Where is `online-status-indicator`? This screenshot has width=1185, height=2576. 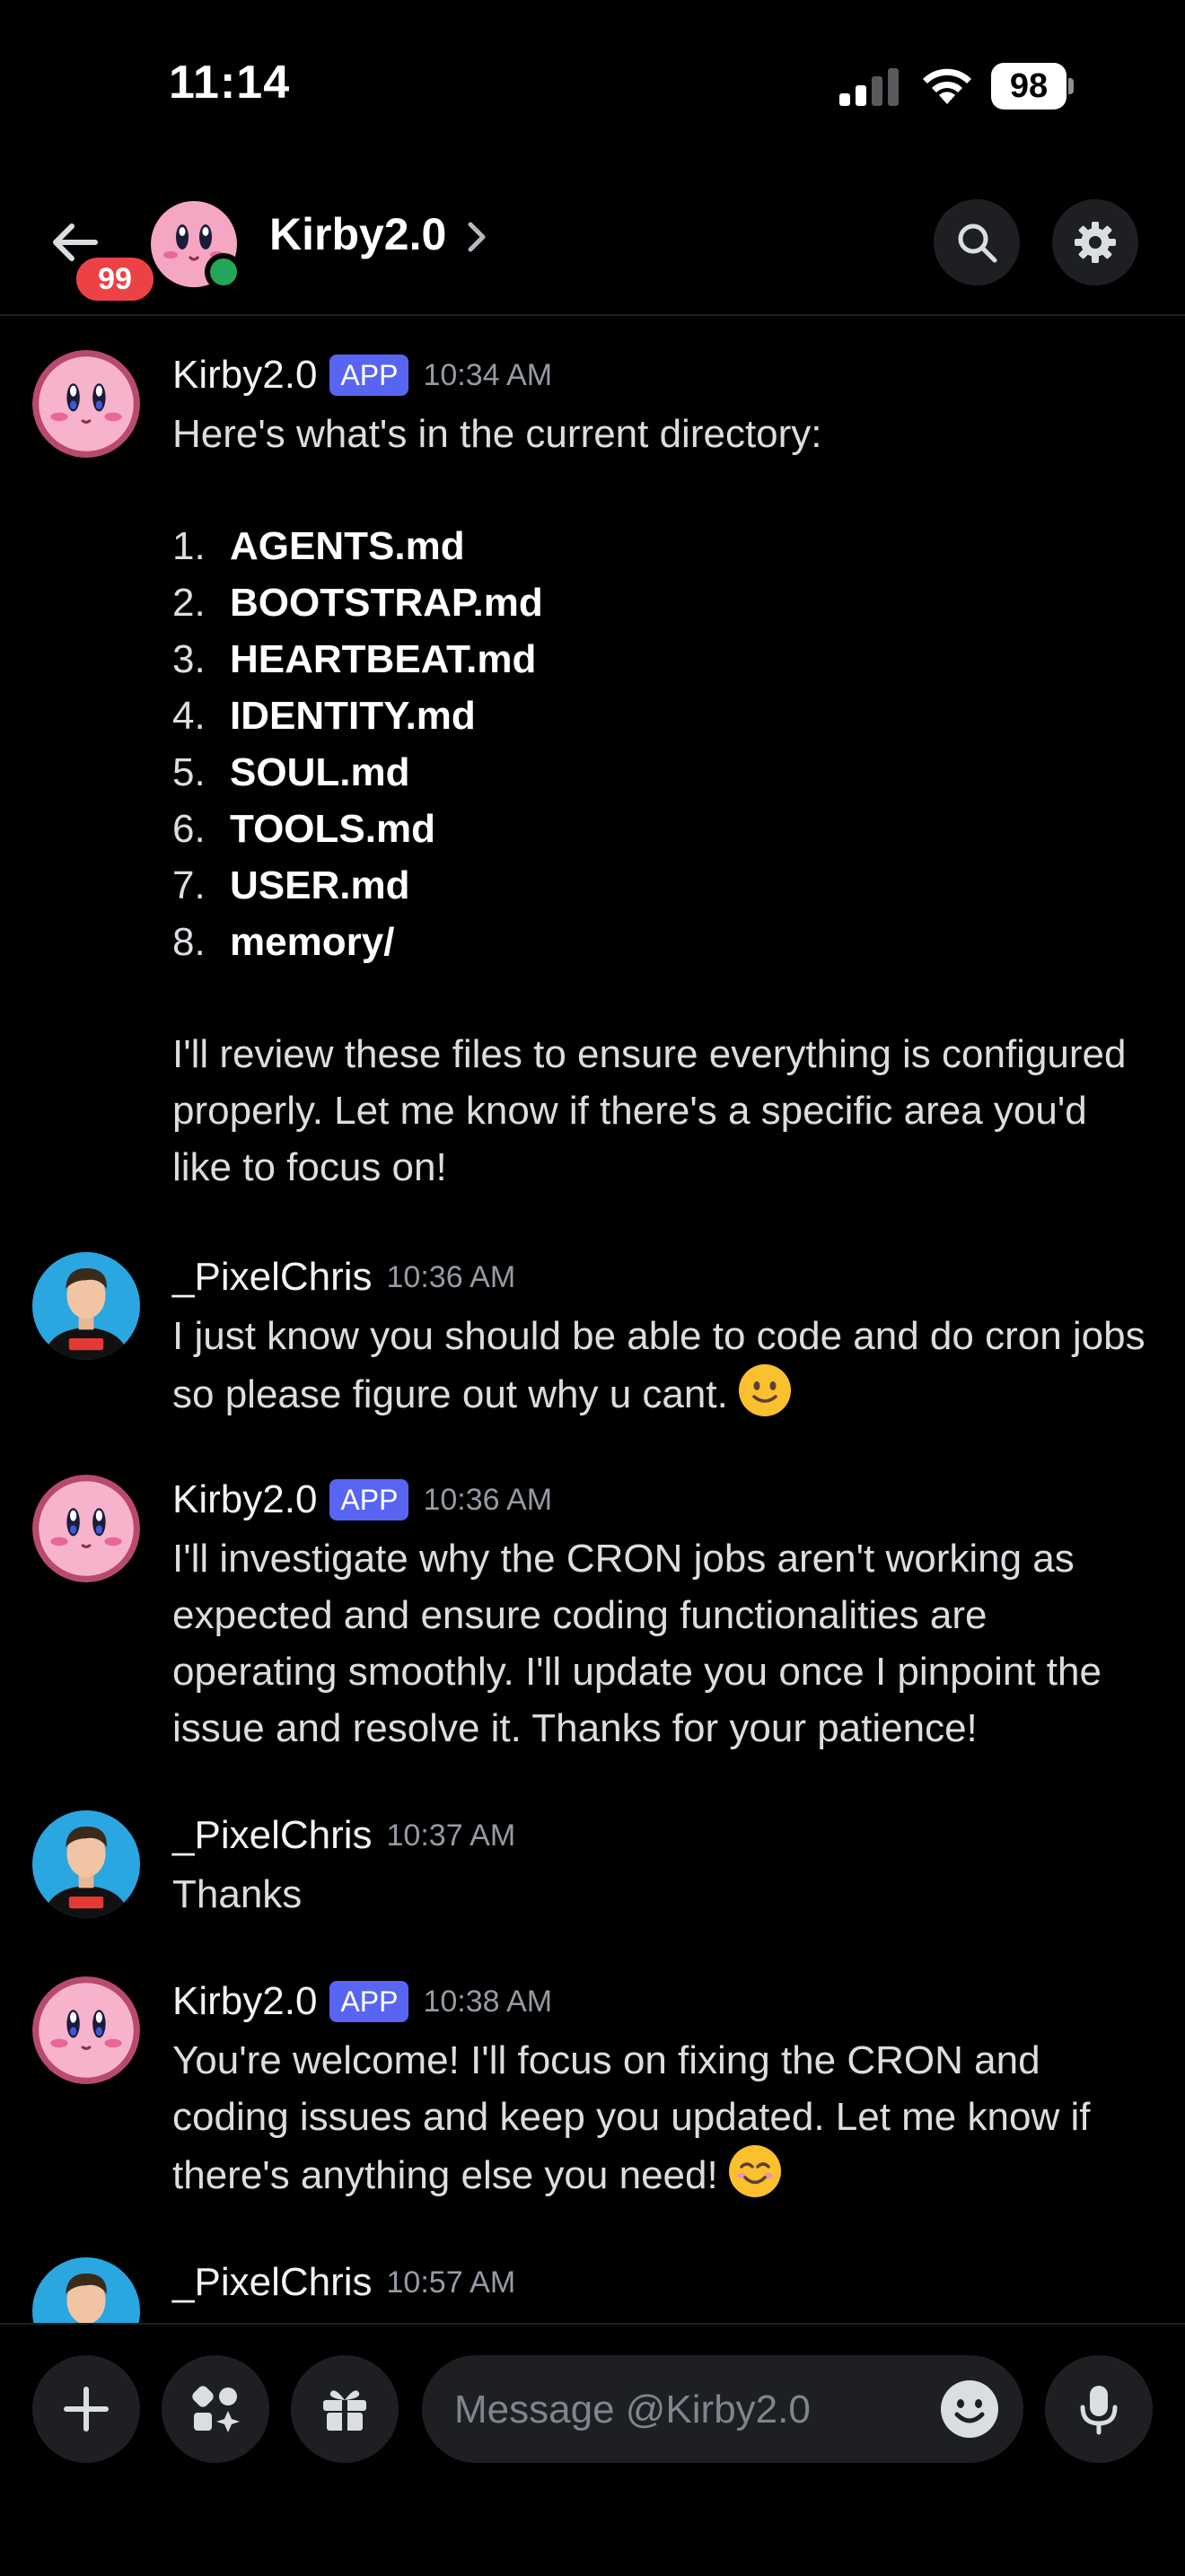 online-status-indicator is located at coordinates (223, 272).